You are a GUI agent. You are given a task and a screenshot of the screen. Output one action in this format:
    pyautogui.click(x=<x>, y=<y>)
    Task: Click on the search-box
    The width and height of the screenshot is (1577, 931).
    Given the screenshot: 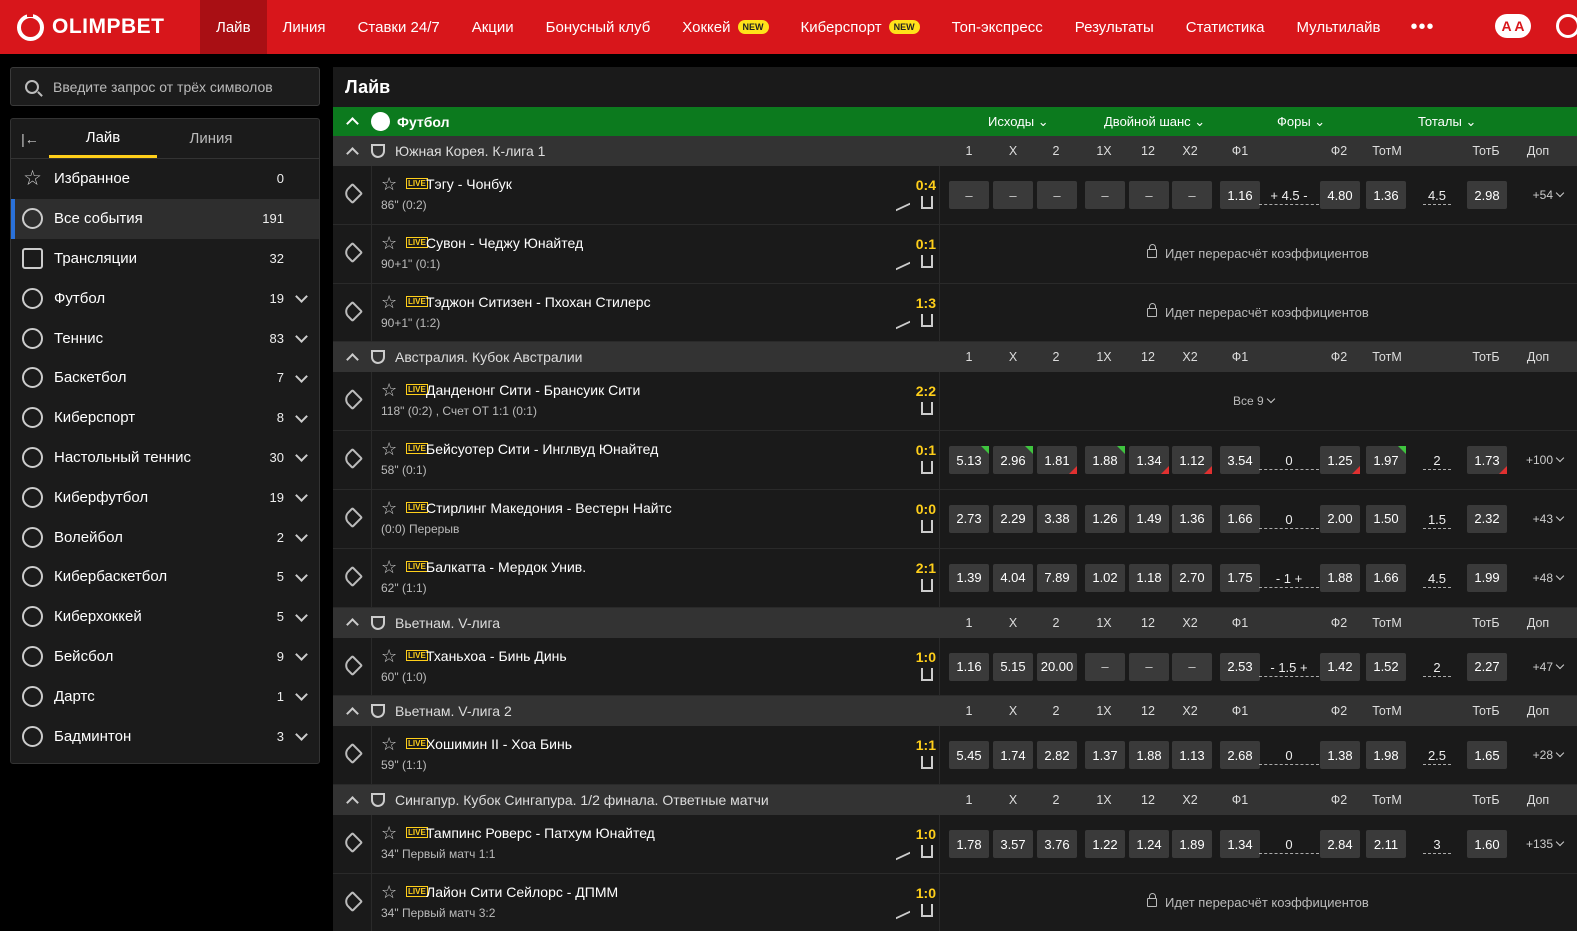 What is the action you would take?
    pyautogui.click(x=165, y=86)
    